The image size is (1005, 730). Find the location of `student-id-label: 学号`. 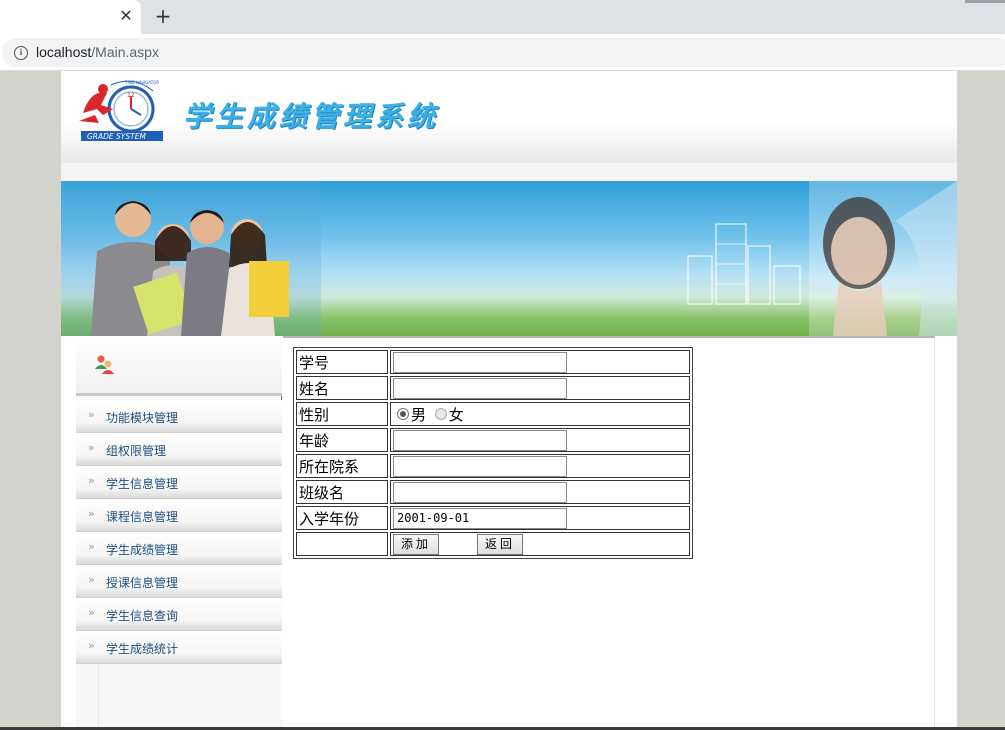

student-id-label: 学号 is located at coordinates (342, 362).